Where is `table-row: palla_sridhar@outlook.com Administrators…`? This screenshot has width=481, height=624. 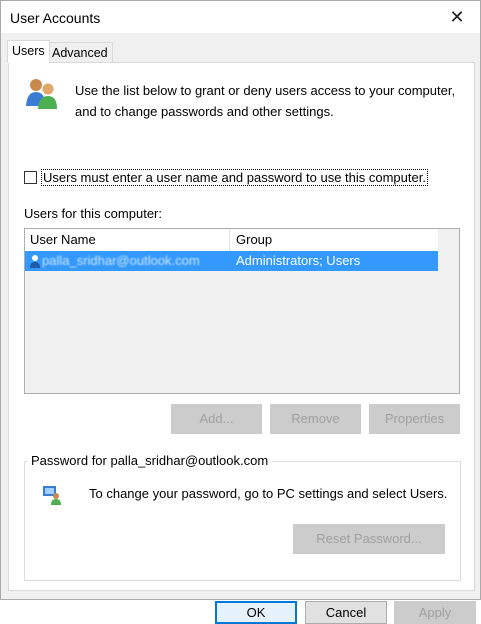
table-row: palla_sridhar@outlook.com Administrators… is located at coordinates (231, 261).